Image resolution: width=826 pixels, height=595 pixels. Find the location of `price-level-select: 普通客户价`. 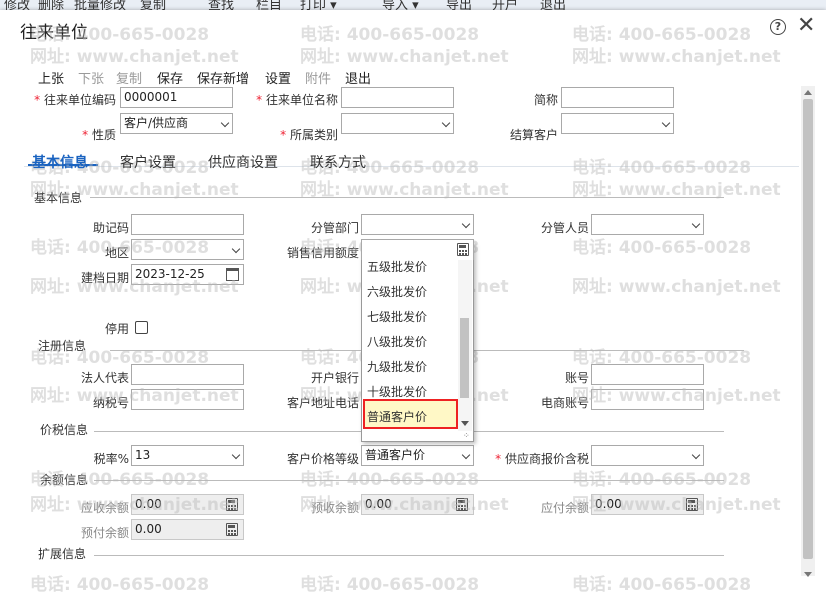

price-level-select: 普通客户价 is located at coordinates (417, 455).